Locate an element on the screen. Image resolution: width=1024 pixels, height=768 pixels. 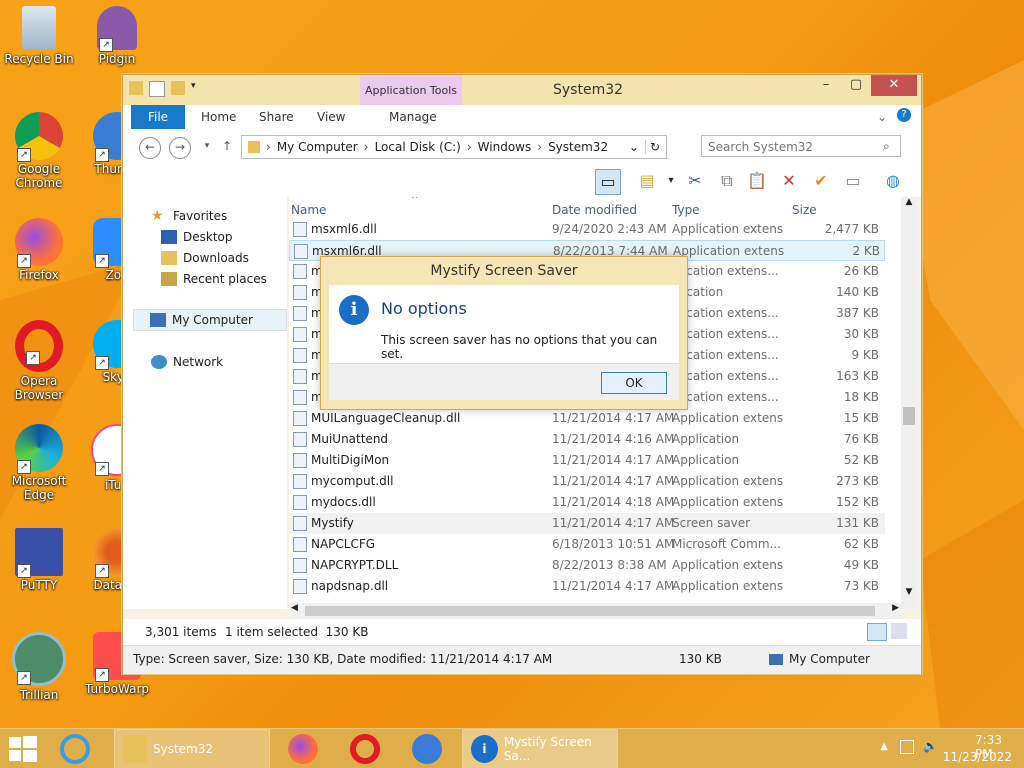
taskbar-opera is located at coordinates (365, 748).